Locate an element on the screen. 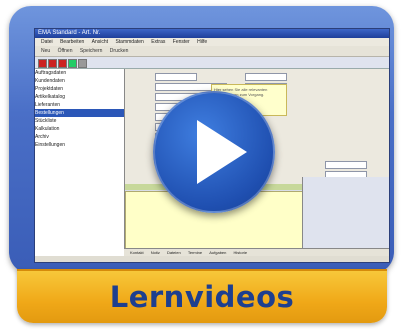 The height and width of the screenshot is (329, 404). bottom-tab: Notiz is located at coordinates (155, 252).